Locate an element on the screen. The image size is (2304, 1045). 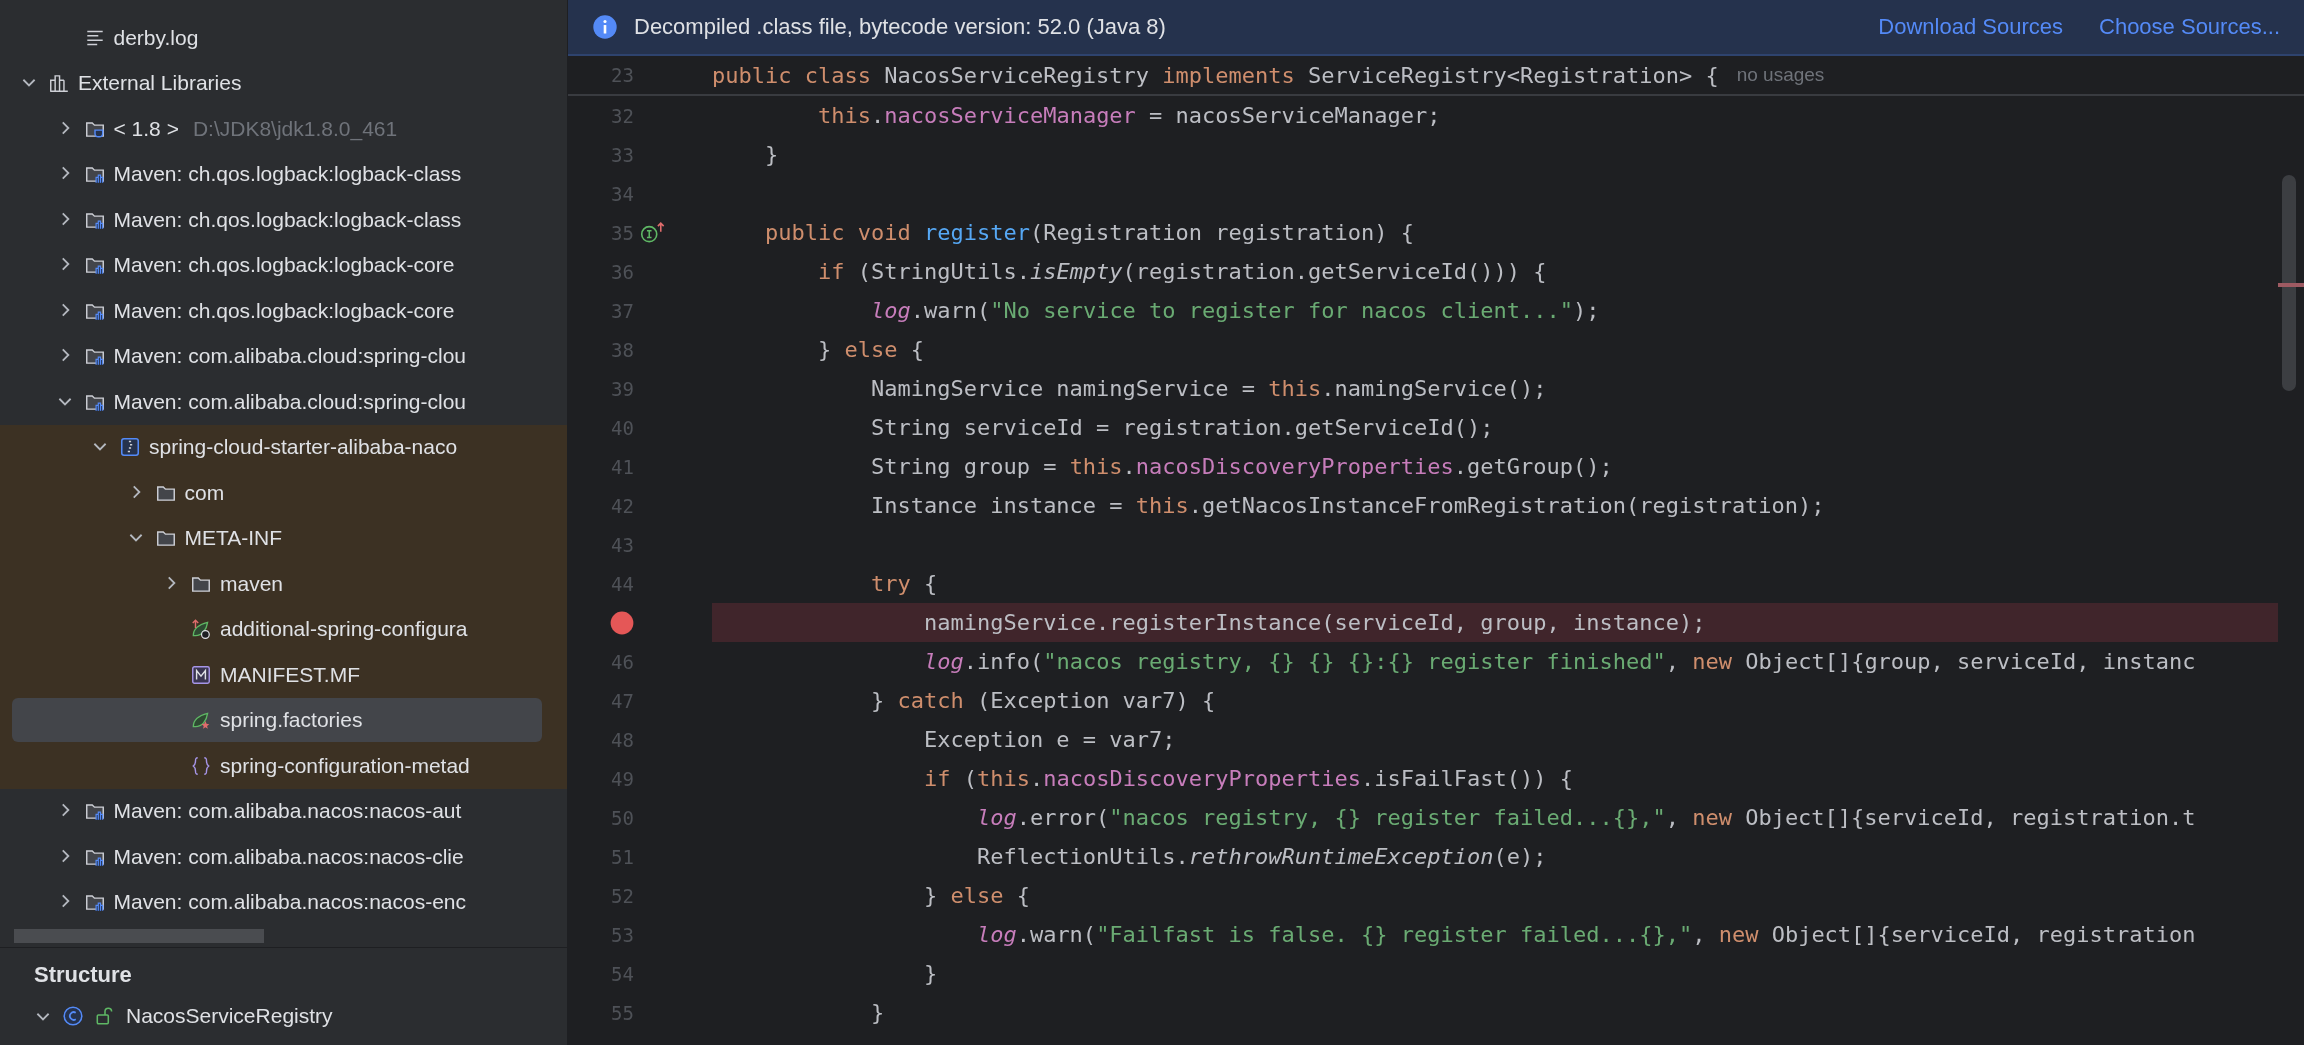
code-line: String serviceId = registration.getServiceId(); is located at coordinates (1182, 428).